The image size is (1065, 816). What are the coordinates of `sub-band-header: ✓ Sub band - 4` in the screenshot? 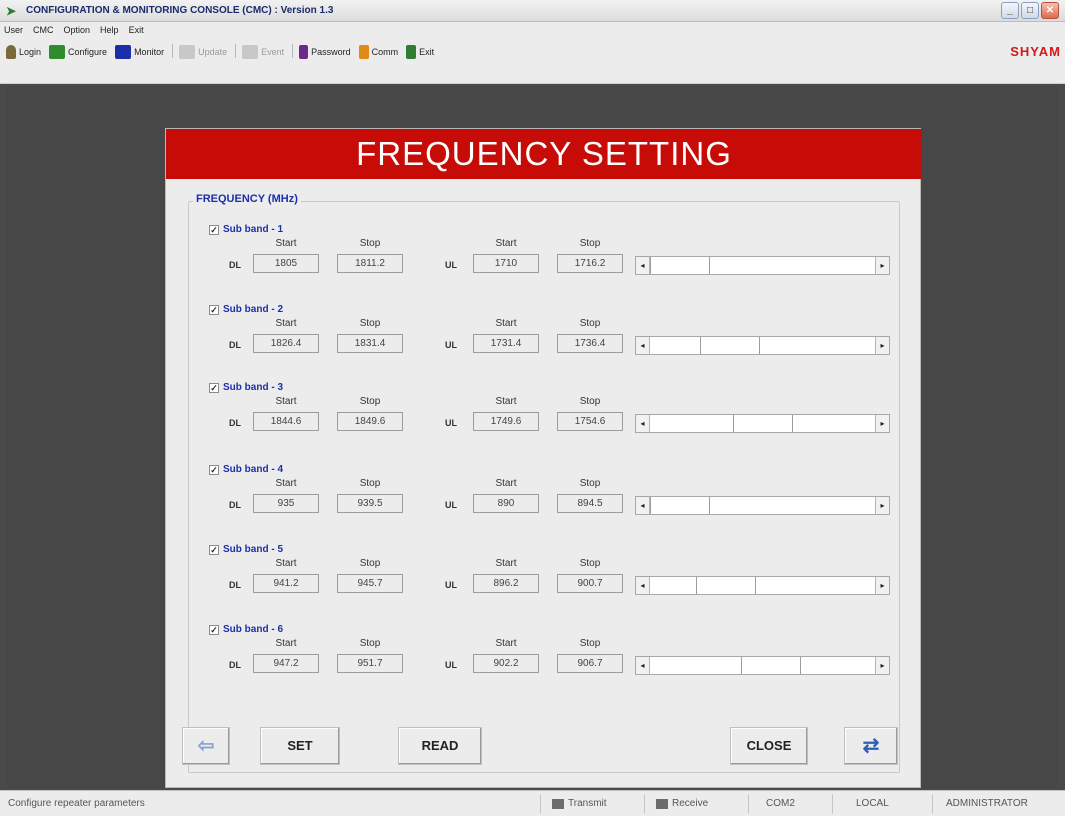 It's located at (246, 469).